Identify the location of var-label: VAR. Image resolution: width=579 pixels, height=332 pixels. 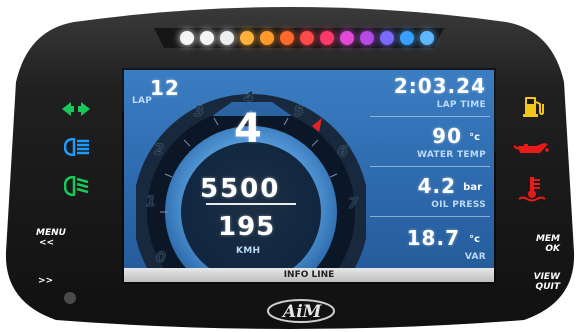
(475, 257).